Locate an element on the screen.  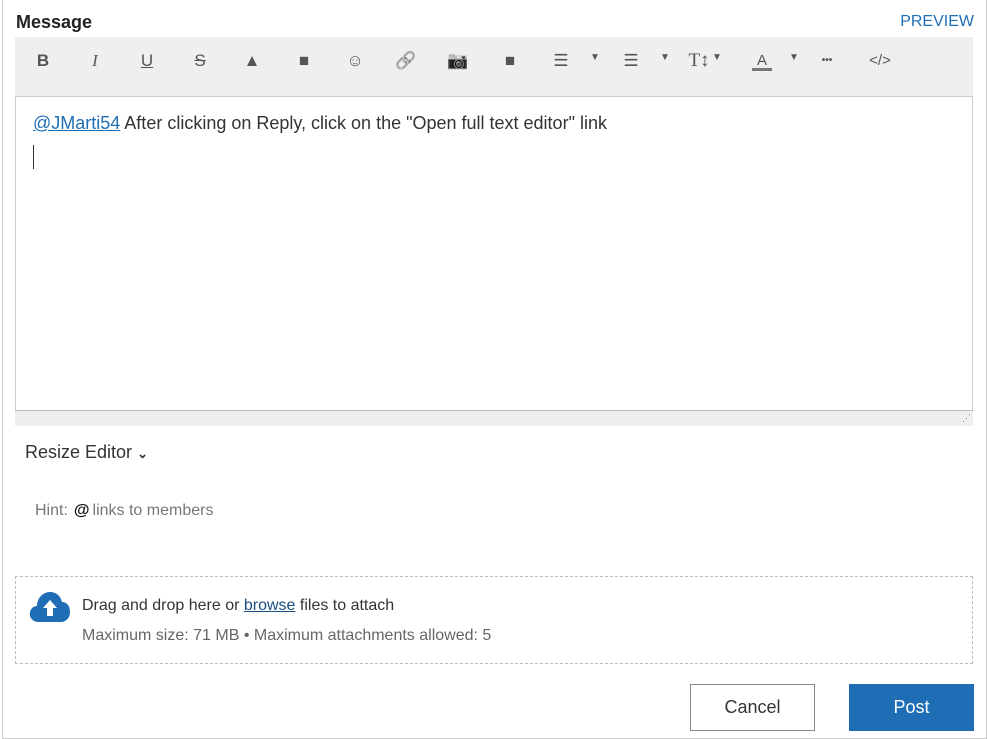
hint-label: Hint: is located at coordinates (51, 510).